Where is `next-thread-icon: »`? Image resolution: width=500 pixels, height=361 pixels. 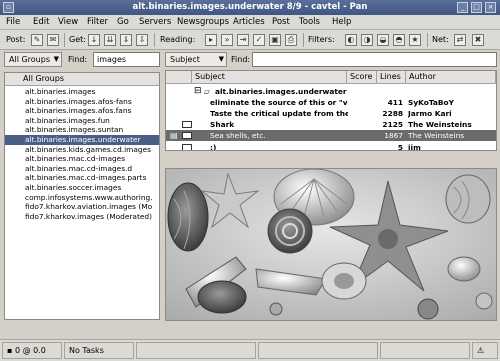 next-thread-icon: » is located at coordinates (227, 40).